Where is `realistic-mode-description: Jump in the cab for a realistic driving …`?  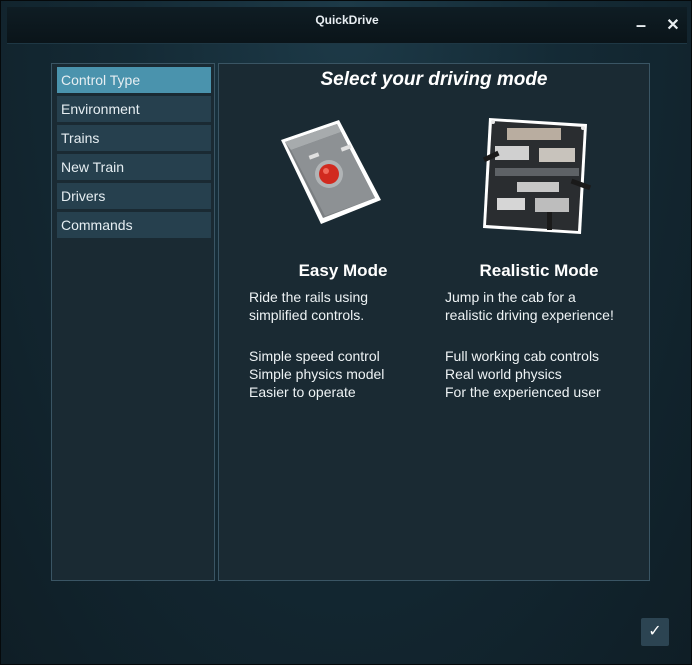 realistic-mode-description: Jump in the cab for a realistic driving … is located at coordinates (529, 306).